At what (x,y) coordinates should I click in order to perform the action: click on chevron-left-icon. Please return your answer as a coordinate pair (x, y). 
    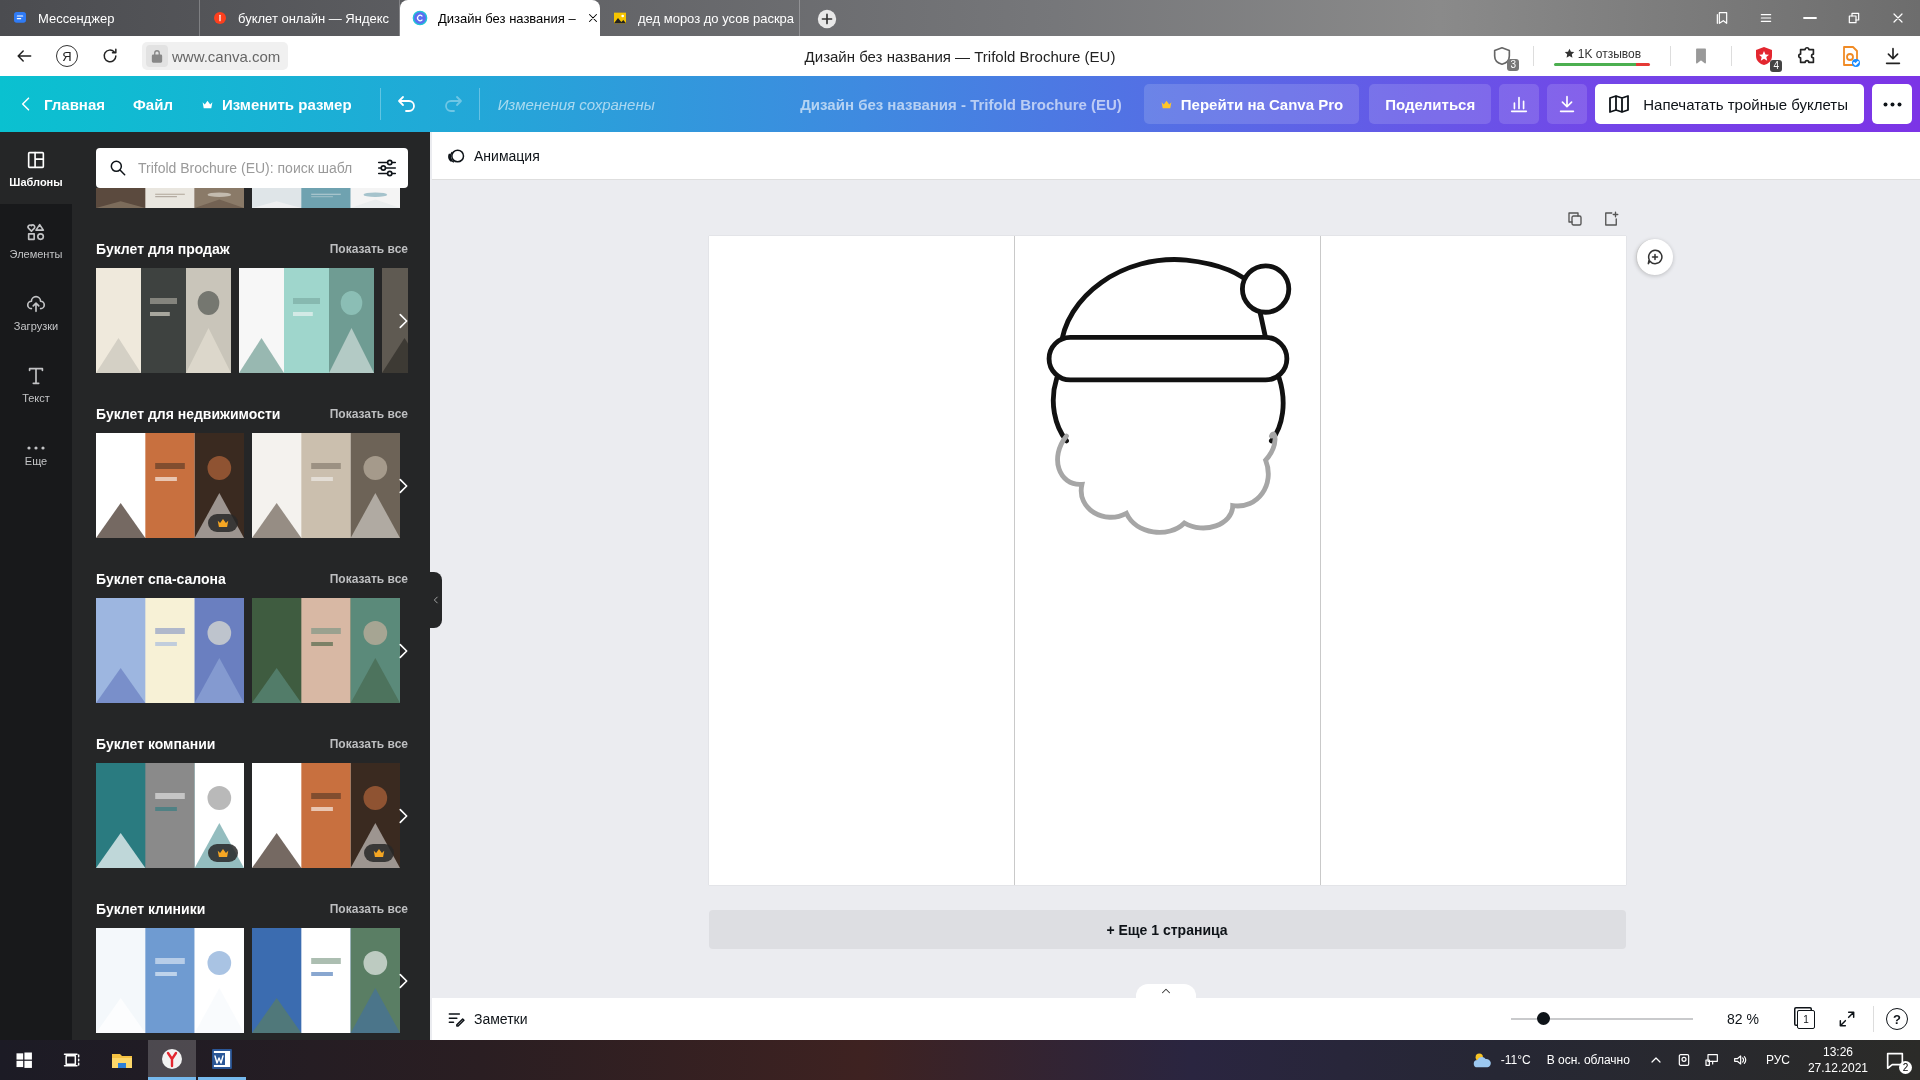
    Looking at the image, I should click on (436, 600).